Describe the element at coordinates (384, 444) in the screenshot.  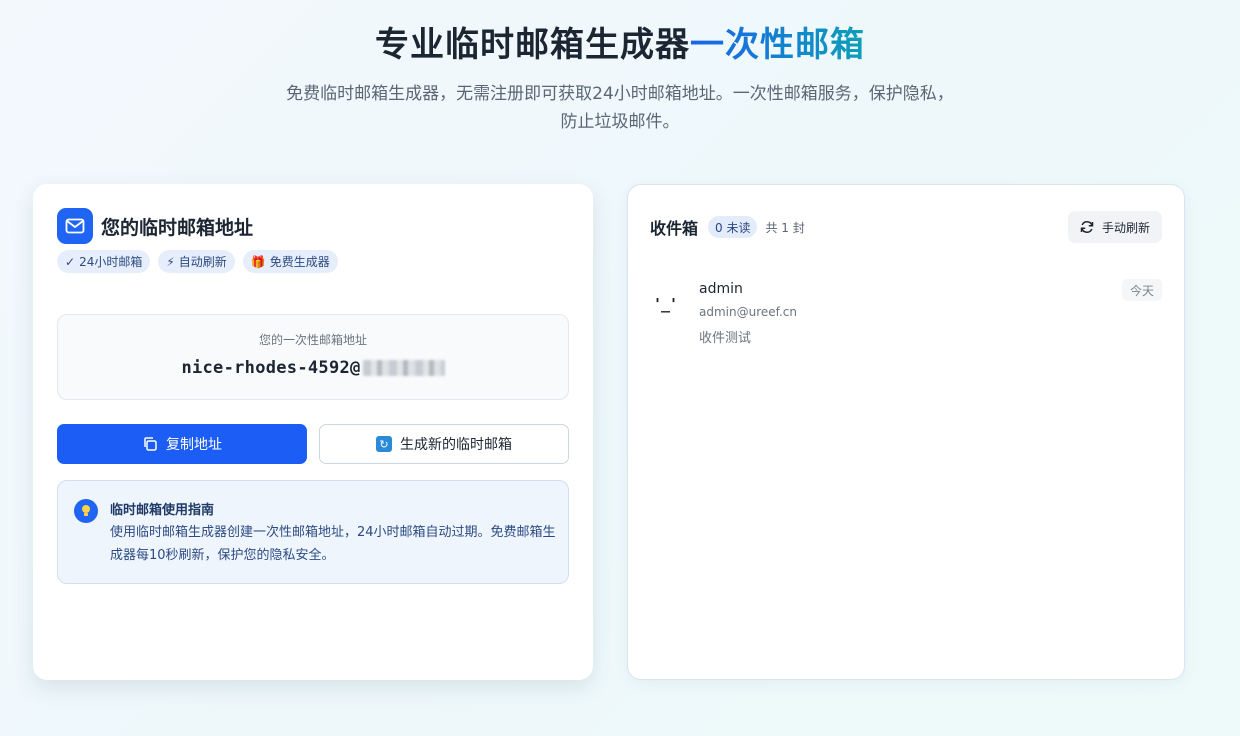
I see `refresh-icon: ↻` at that location.